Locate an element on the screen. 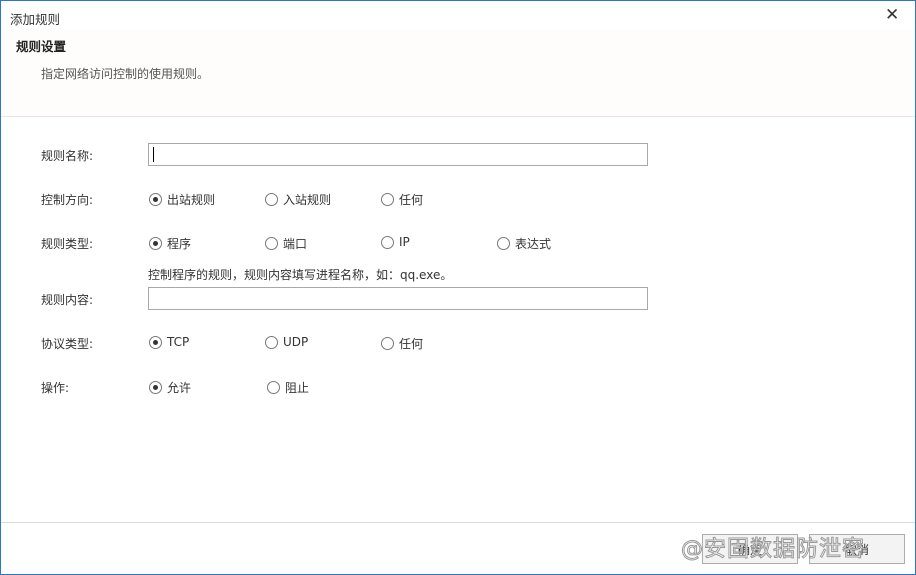 Image resolution: width=916 pixels, height=575 pixels. radio-outbound: 出站规则 is located at coordinates (182, 199).